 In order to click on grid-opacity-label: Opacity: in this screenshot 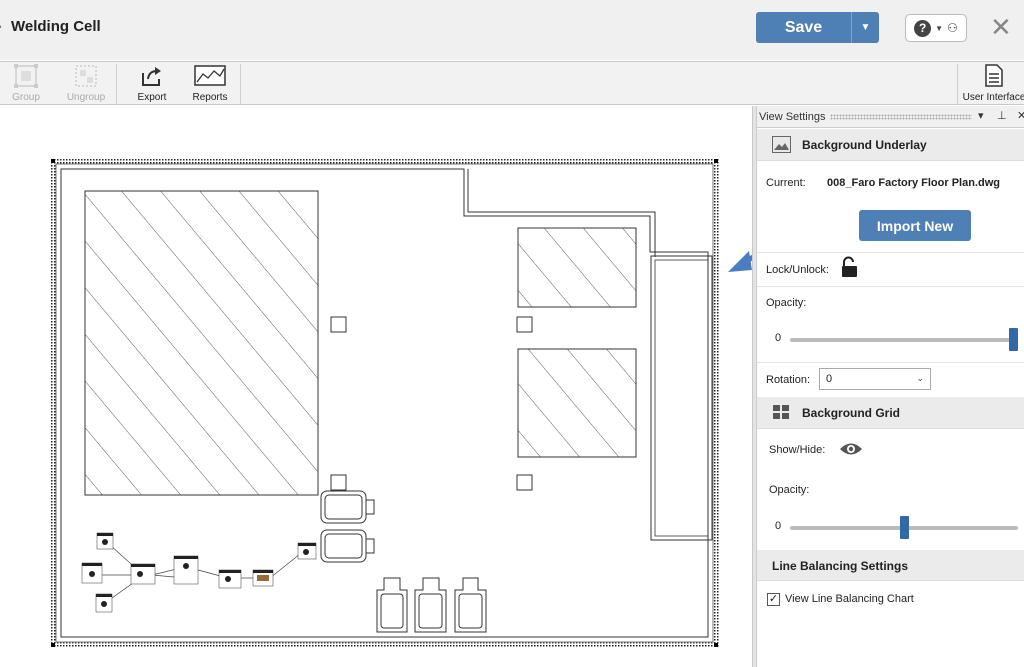, I will do `click(789, 490)`.